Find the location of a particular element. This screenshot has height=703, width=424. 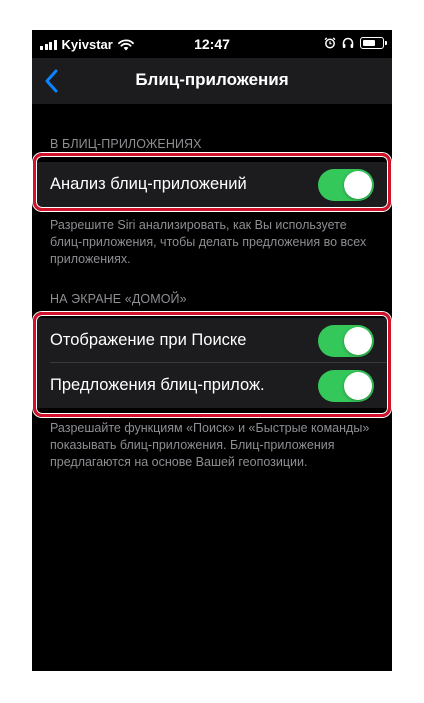

battery-icon is located at coordinates (373, 43).